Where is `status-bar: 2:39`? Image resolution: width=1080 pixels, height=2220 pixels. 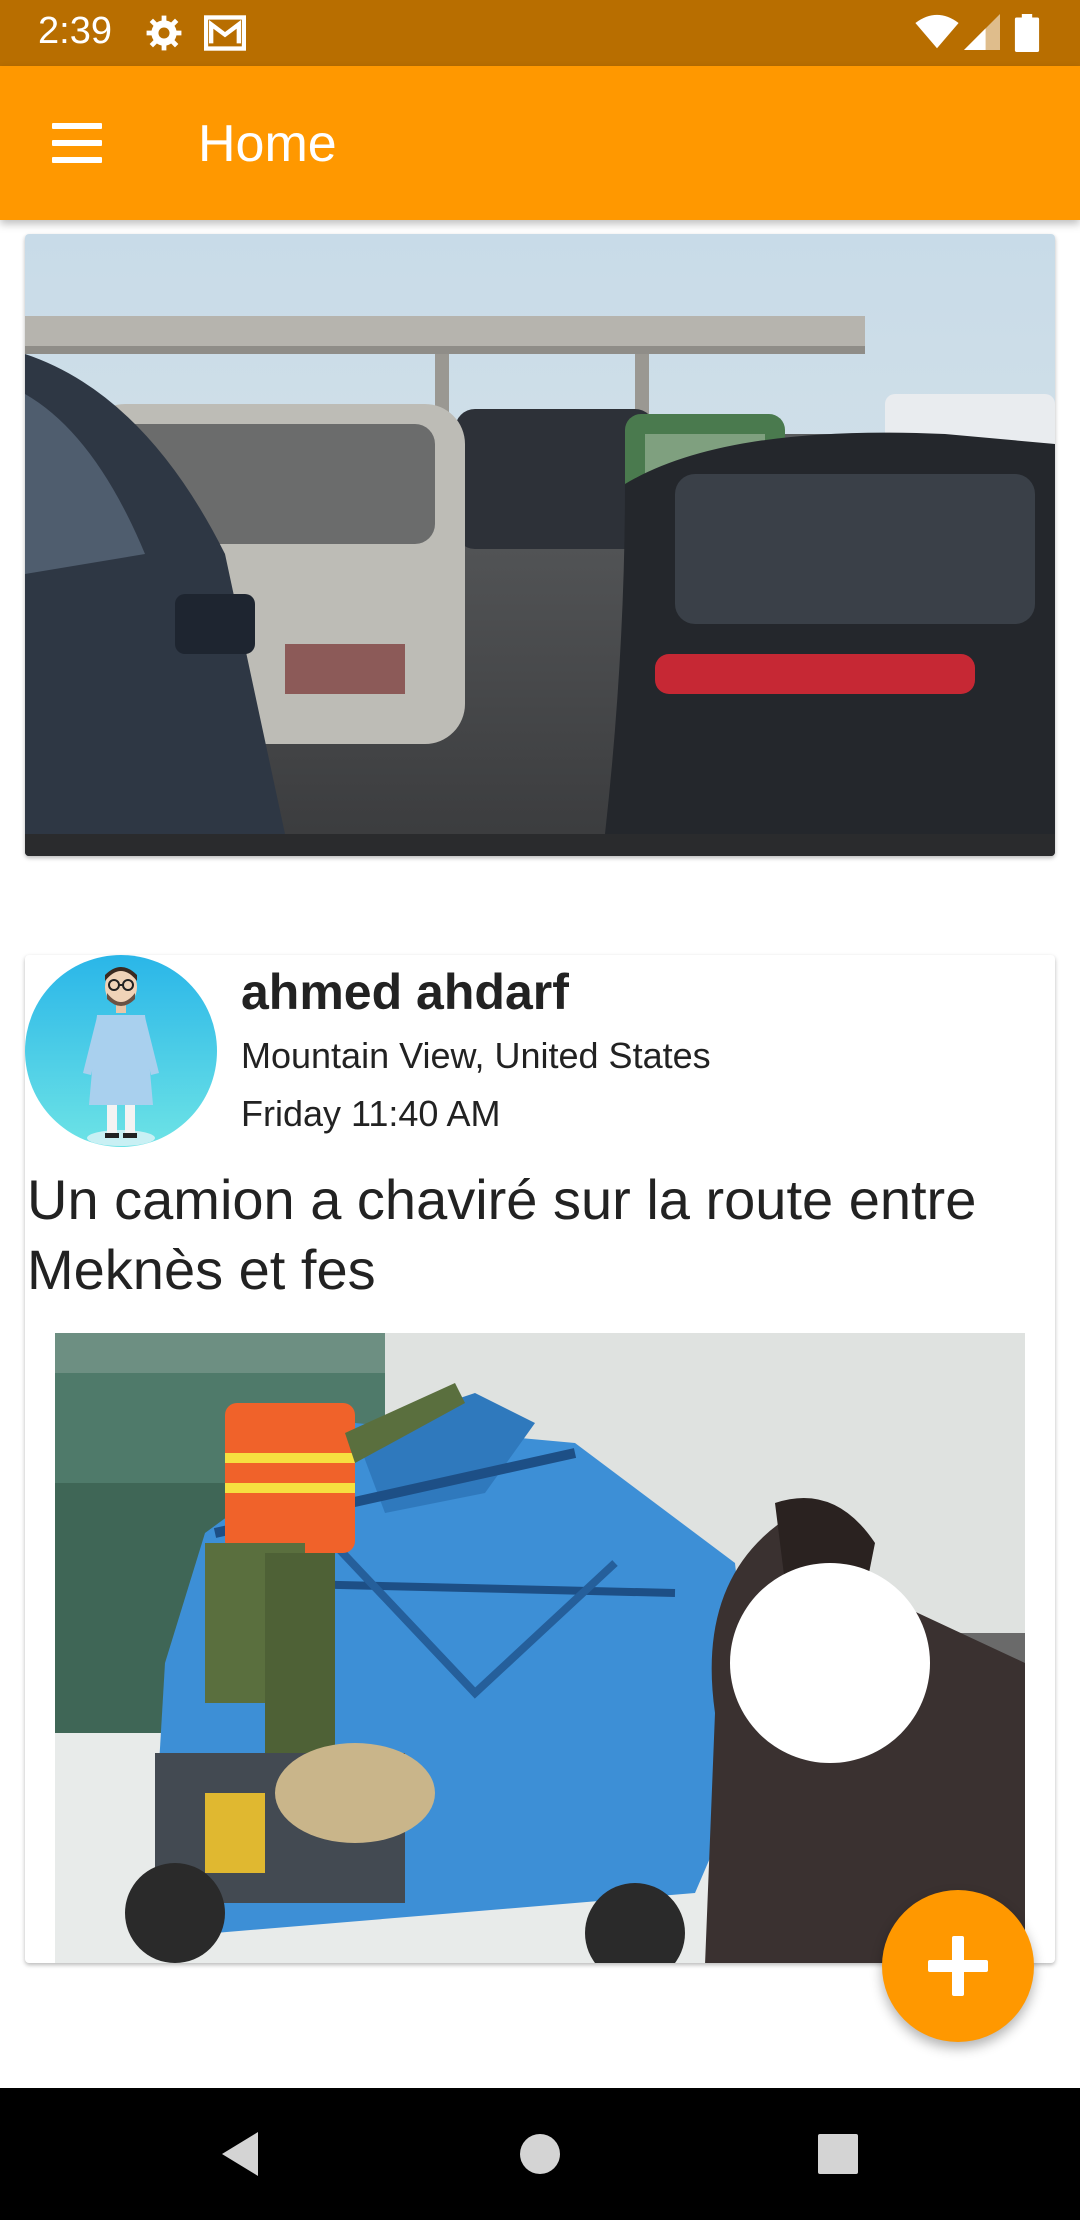 status-bar: 2:39 is located at coordinates (540, 33).